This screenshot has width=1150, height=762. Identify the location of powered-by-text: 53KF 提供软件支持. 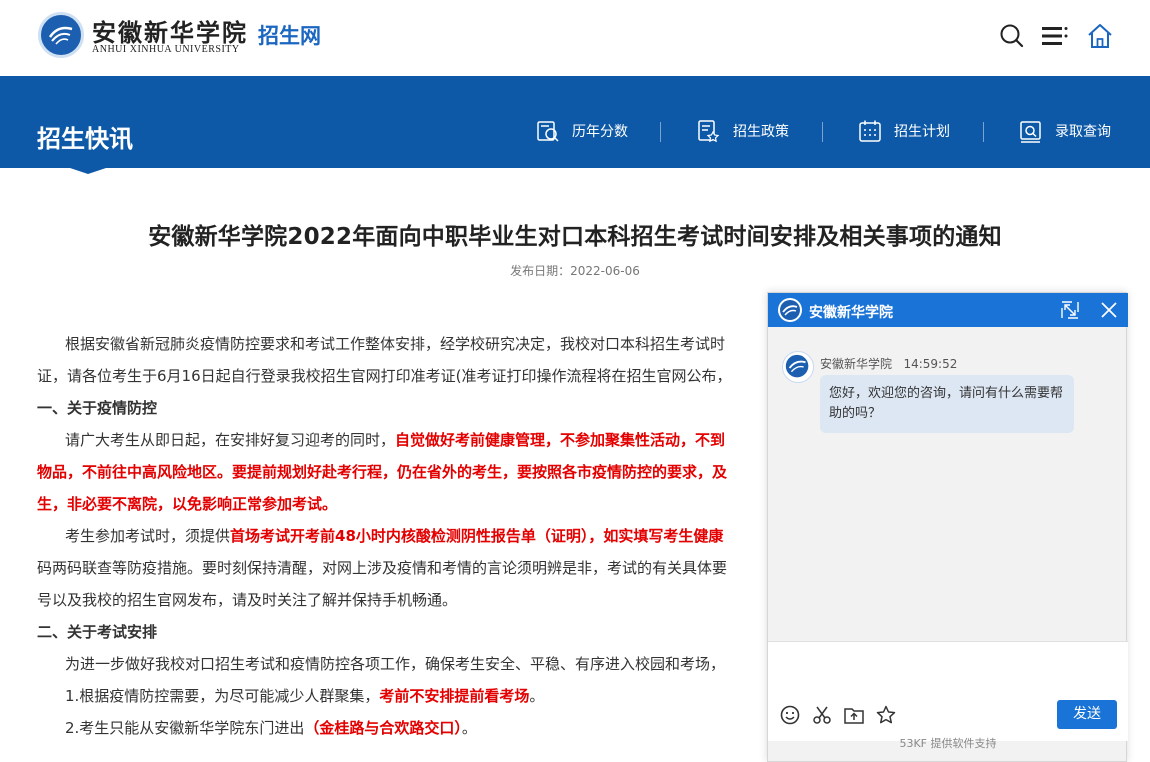
(948, 743).